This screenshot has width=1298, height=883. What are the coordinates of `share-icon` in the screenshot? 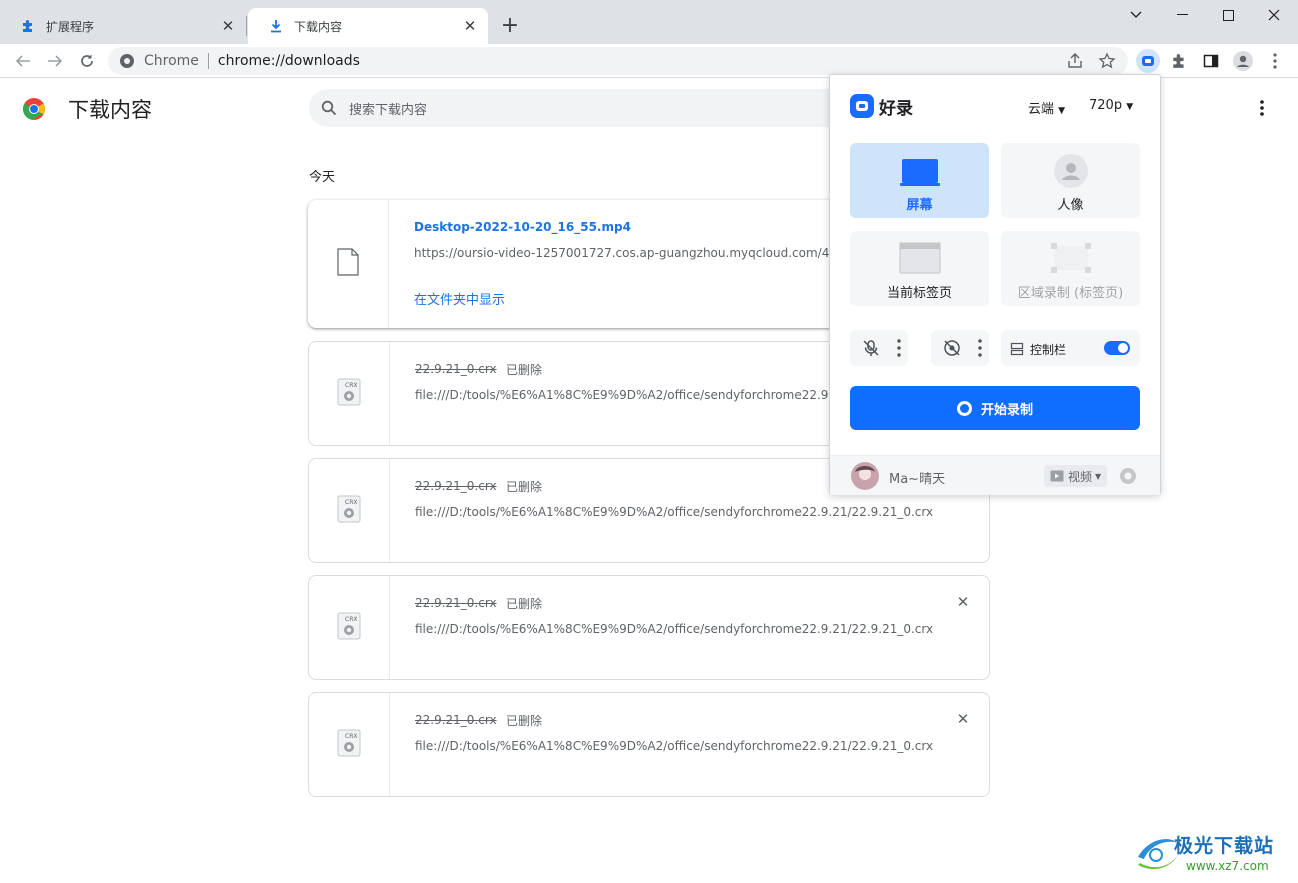 It's located at (1075, 63).